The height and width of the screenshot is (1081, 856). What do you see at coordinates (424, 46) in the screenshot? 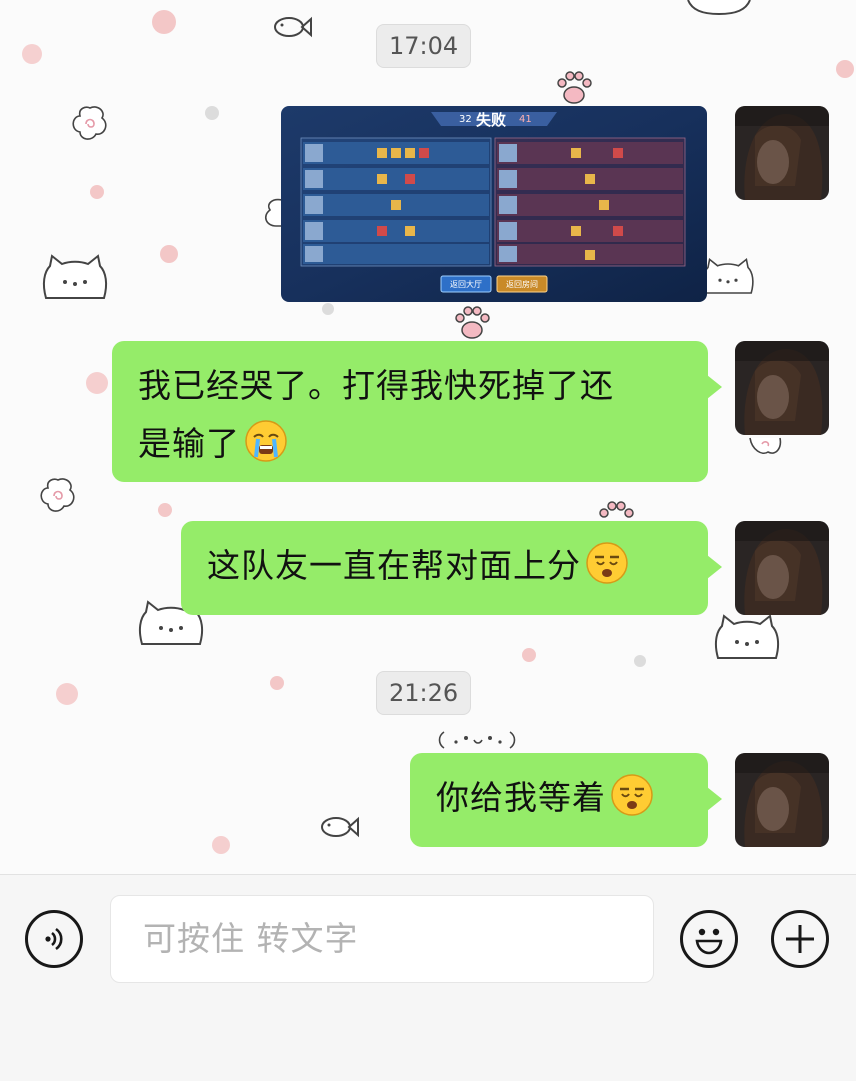
I see `timestamp: 17:04` at bounding box center [424, 46].